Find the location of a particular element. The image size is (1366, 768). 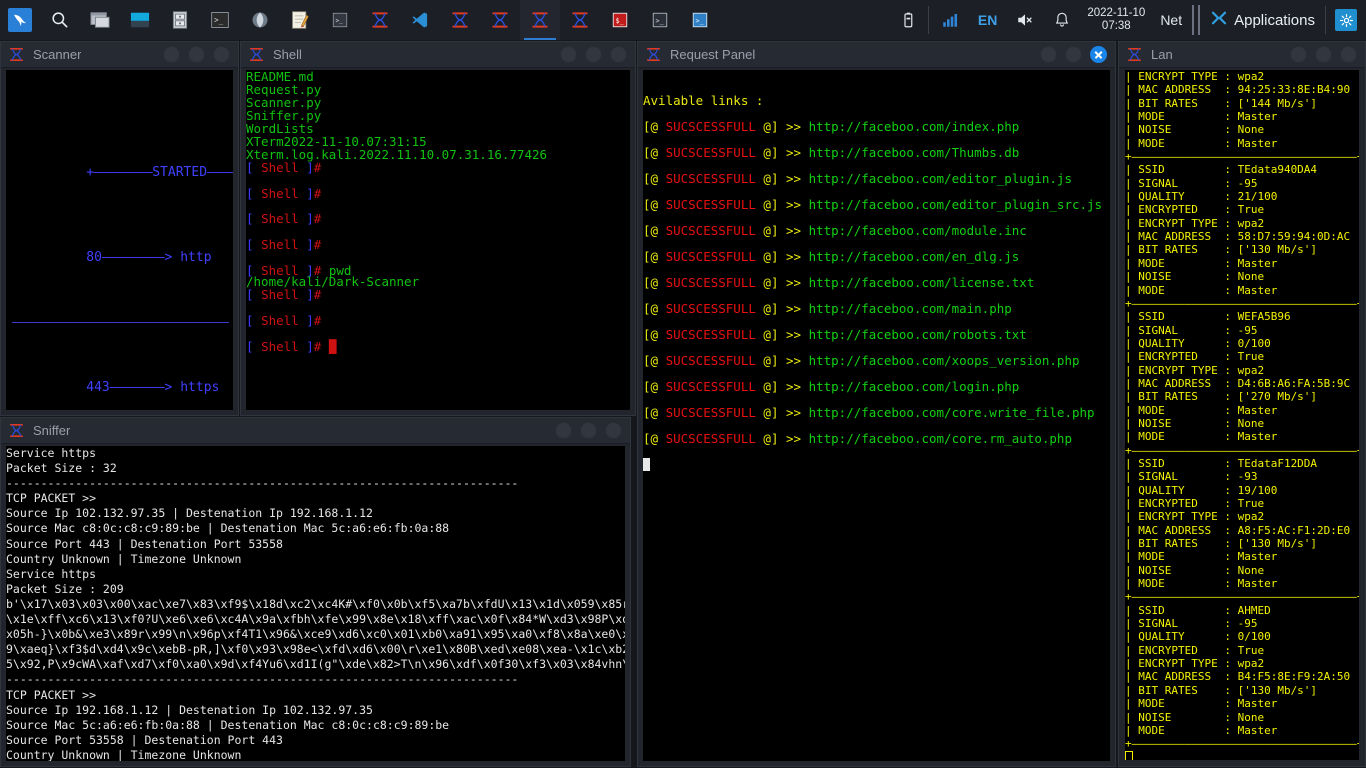

lan-field-row: | BIT RATES : ['130 Mb/s'] is located at coordinates (1221, 250).